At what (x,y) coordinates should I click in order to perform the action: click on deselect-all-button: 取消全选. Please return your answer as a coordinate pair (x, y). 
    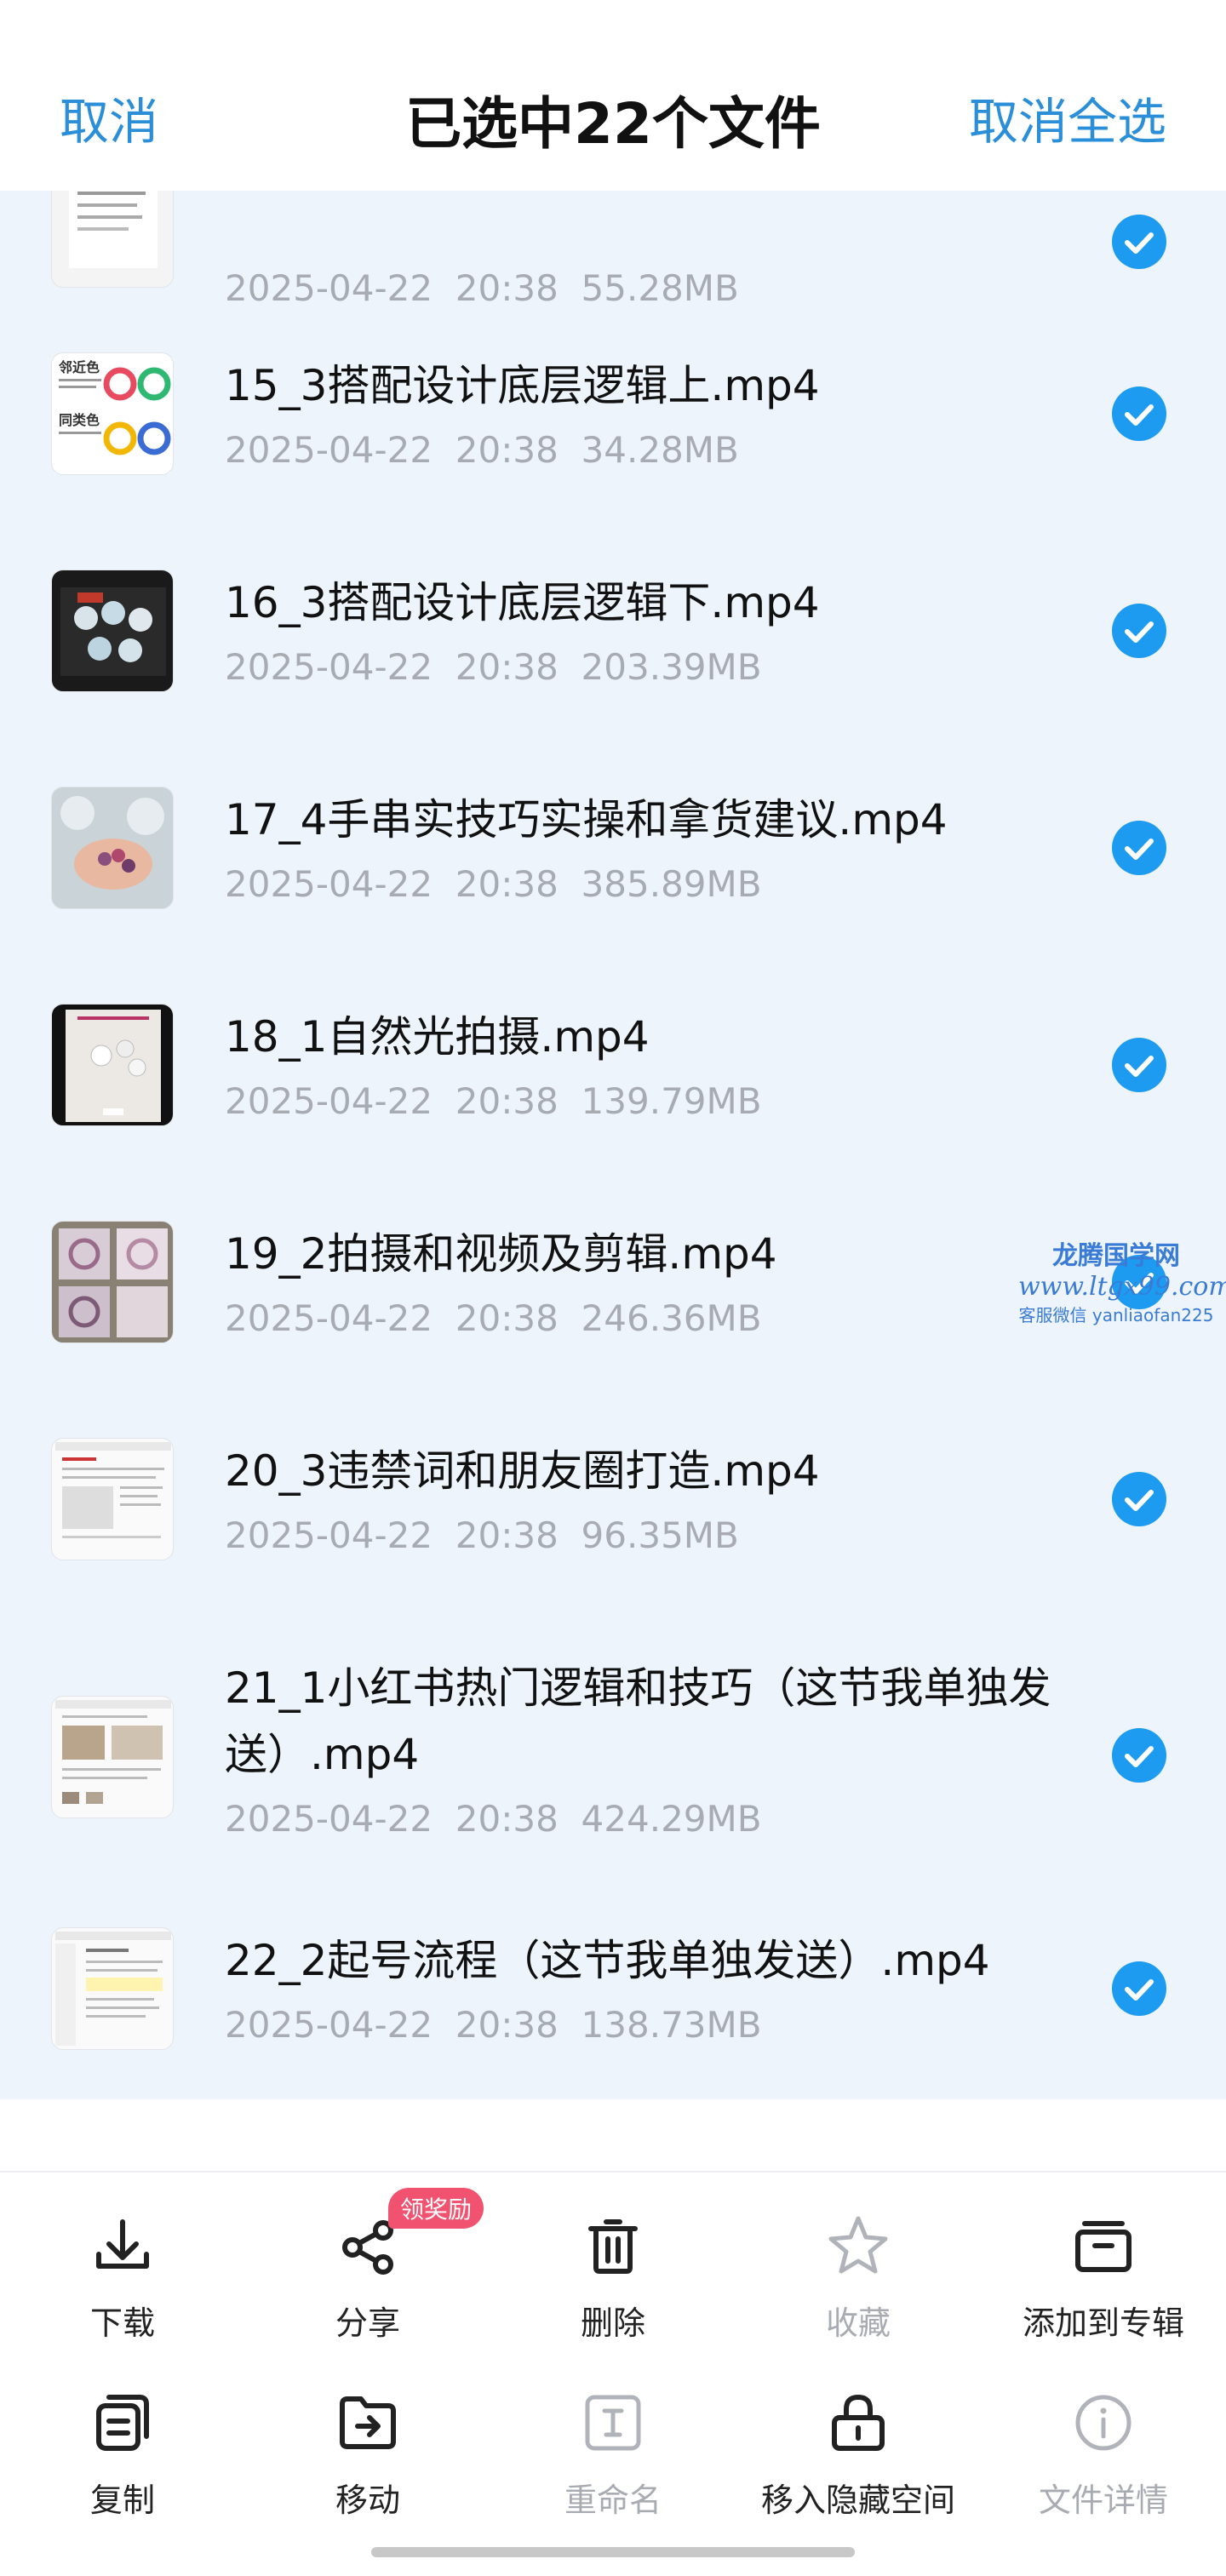
    Looking at the image, I should click on (1067, 118).